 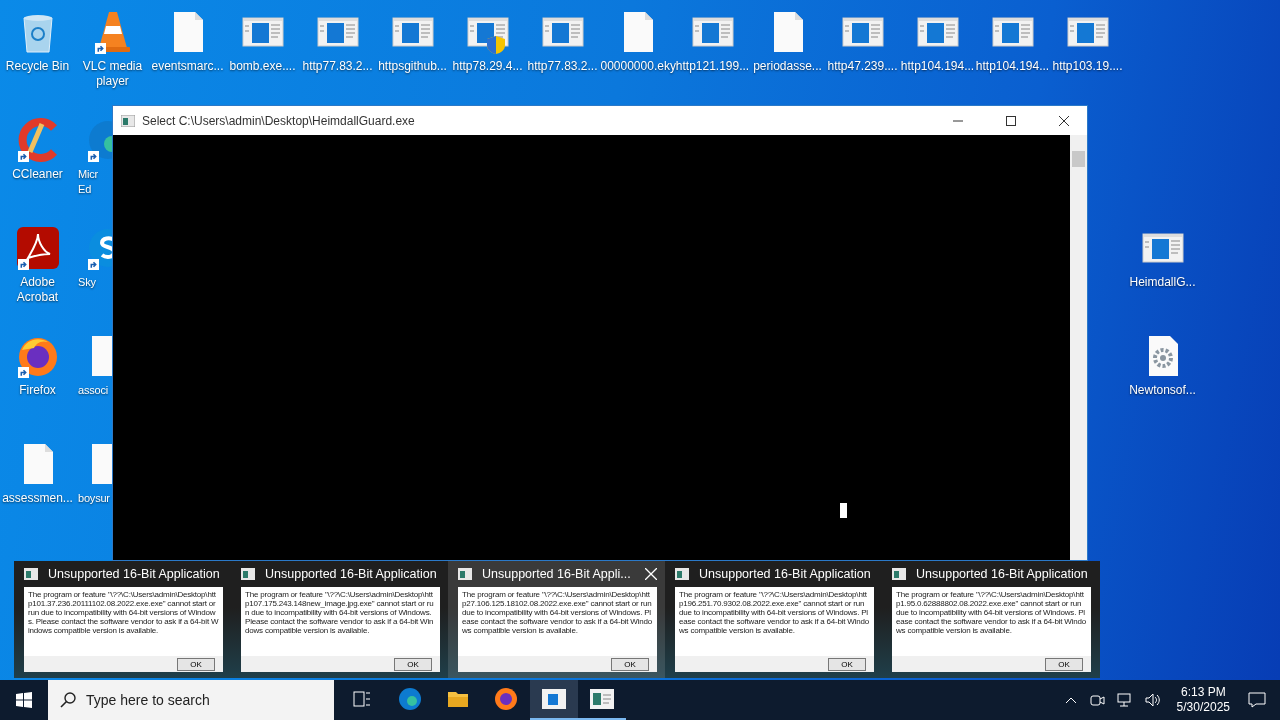 I want to click on dialog-message: The program or feature "\??\C:\Users\admin\Desktop\http107.175.243.148new_image.jpg.exe" cannot start or run due to incompatibility with 64-bit versions of Windows. Please contact the software vendor to ask if a 64-bit Windows compatible version is available., so click(x=339, y=613).